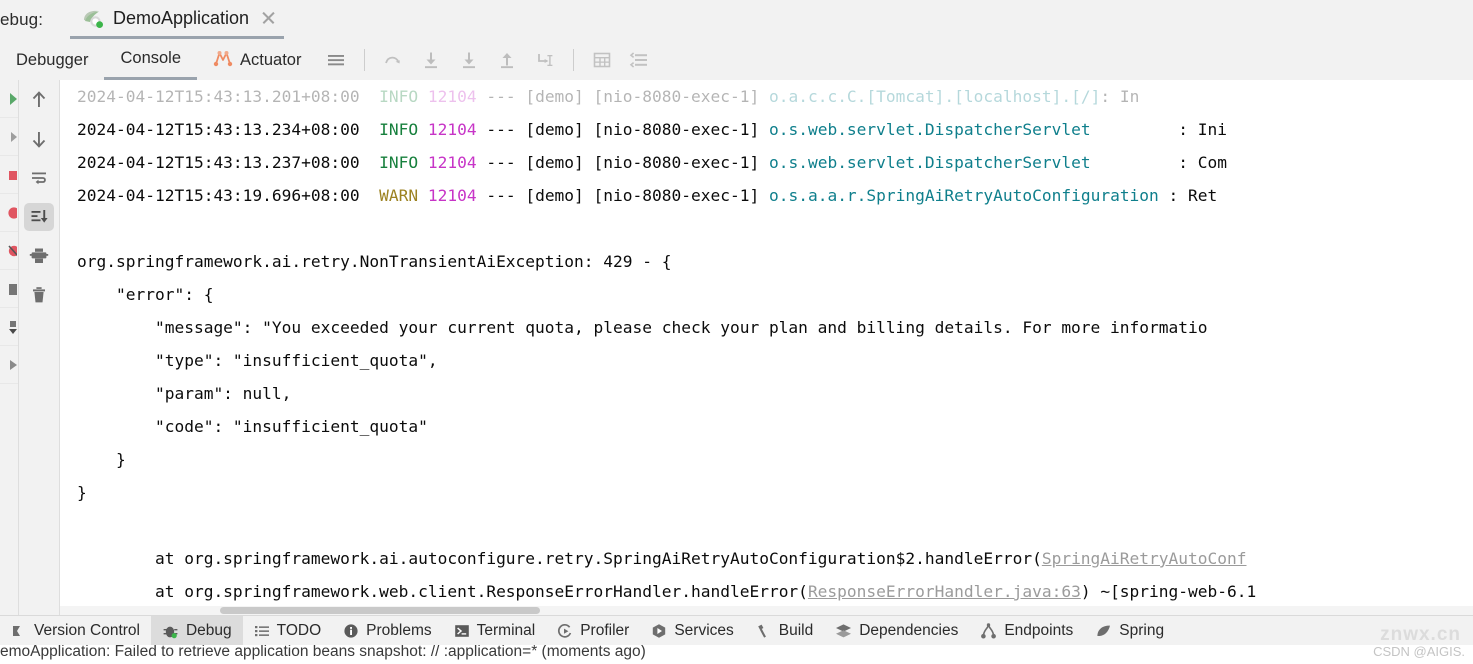 This screenshot has height=664, width=1473. I want to click on tab-actuator-label: Actuator, so click(271, 59).